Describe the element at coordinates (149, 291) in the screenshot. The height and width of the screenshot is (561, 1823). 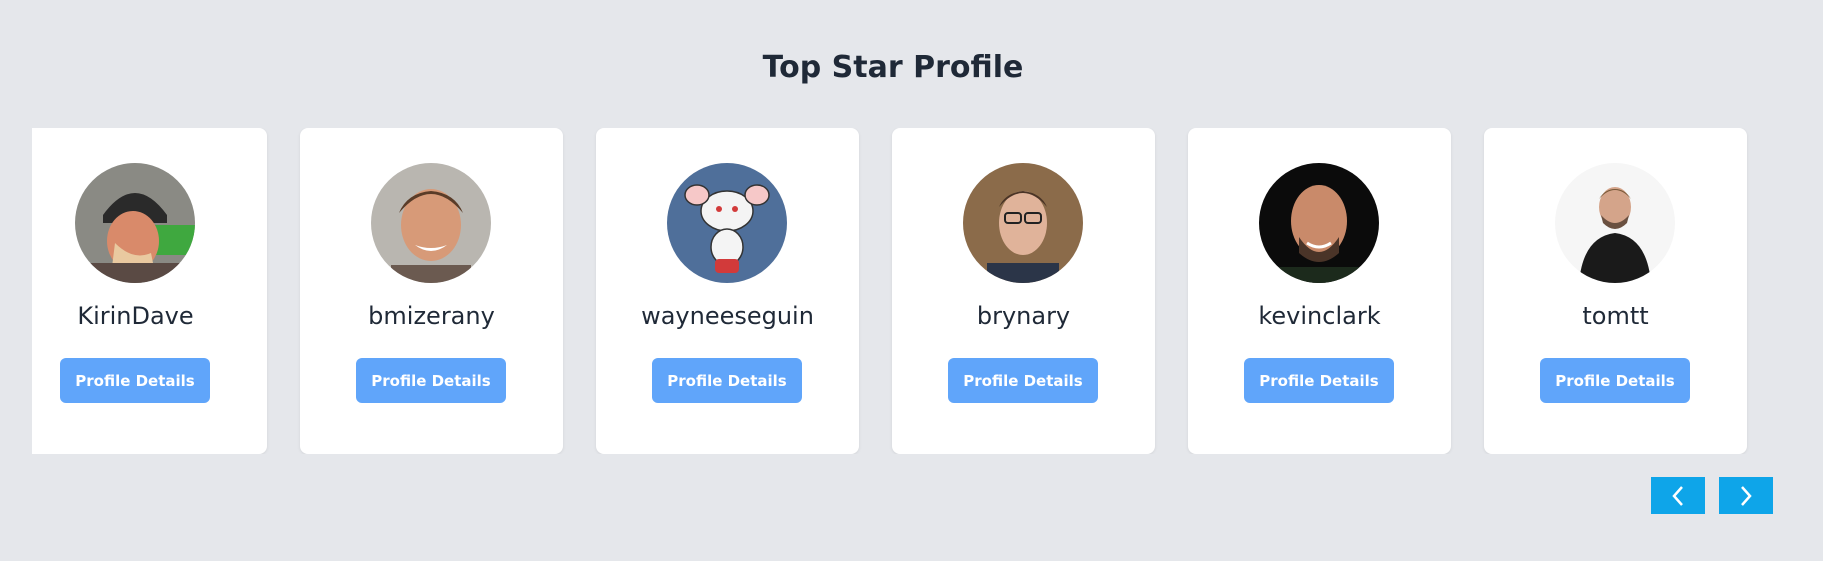
I see `profile-card: KirinDave Profile Details` at that location.